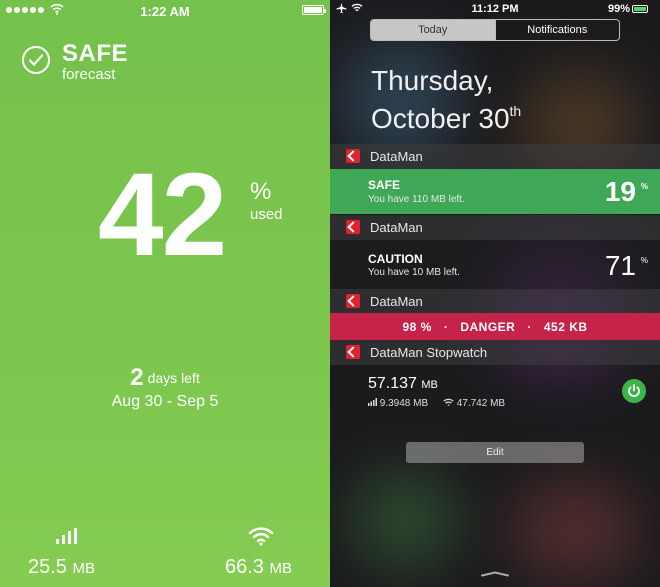  Describe the element at coordinates (557, 30) in the screenshot. I see `tab-notifications: Notifications` at that location.